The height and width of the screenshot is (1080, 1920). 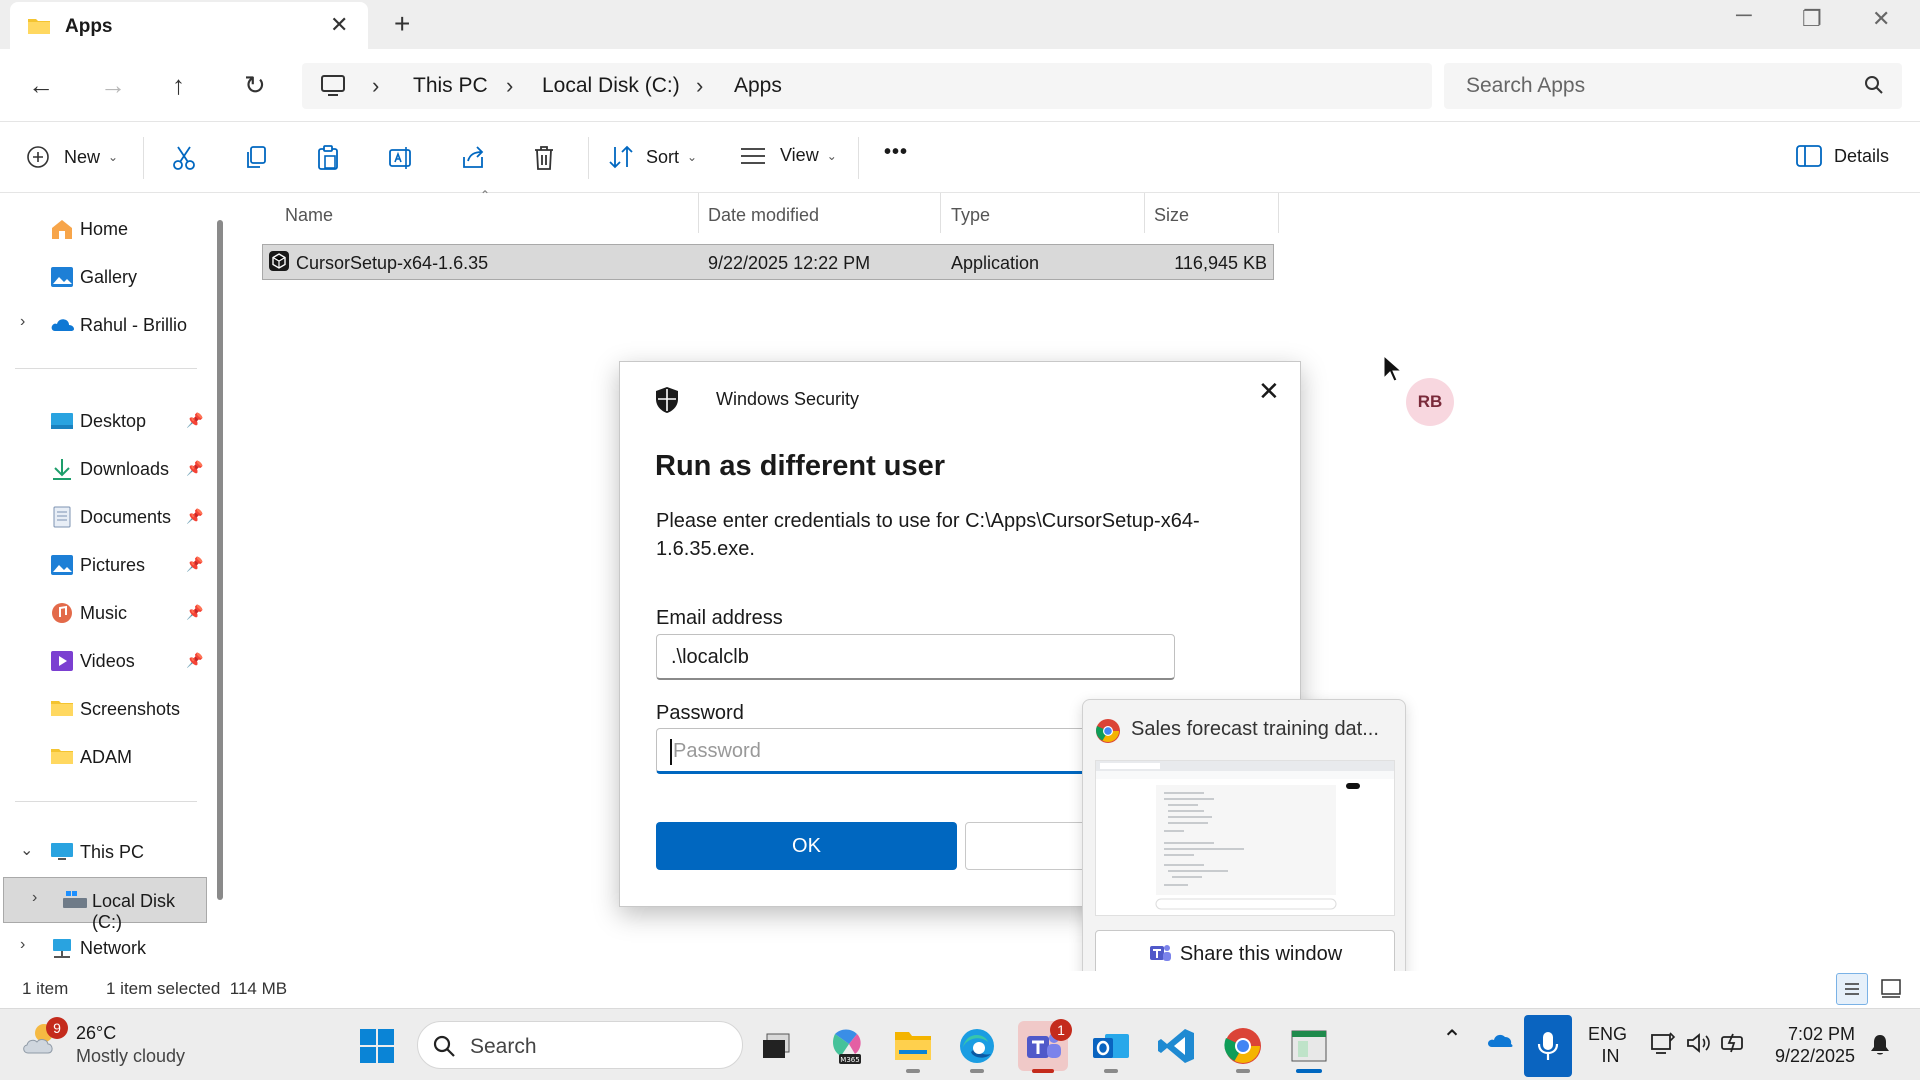 I want to click on start-button, so click(x=377, y=1046).